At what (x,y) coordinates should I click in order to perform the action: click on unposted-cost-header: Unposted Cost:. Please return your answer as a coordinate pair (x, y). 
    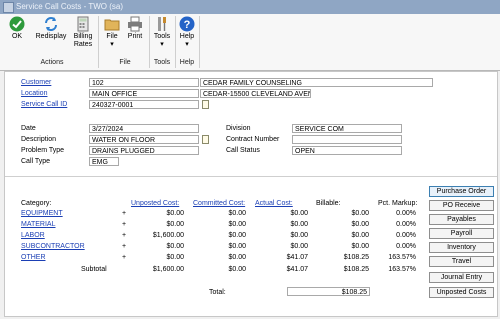
    Looking at the image, I should click on (155, 203).